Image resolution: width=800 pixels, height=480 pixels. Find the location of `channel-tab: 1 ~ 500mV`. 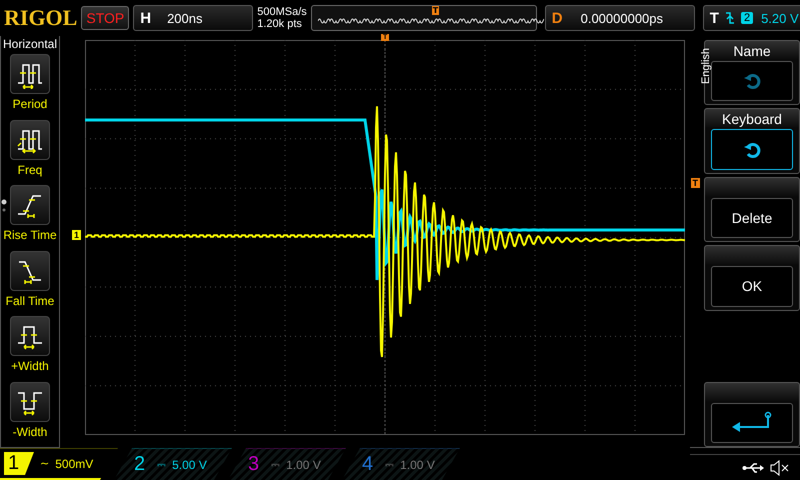

channel-tab: 1 ~ 500mV is located at coordinates (59, 464).